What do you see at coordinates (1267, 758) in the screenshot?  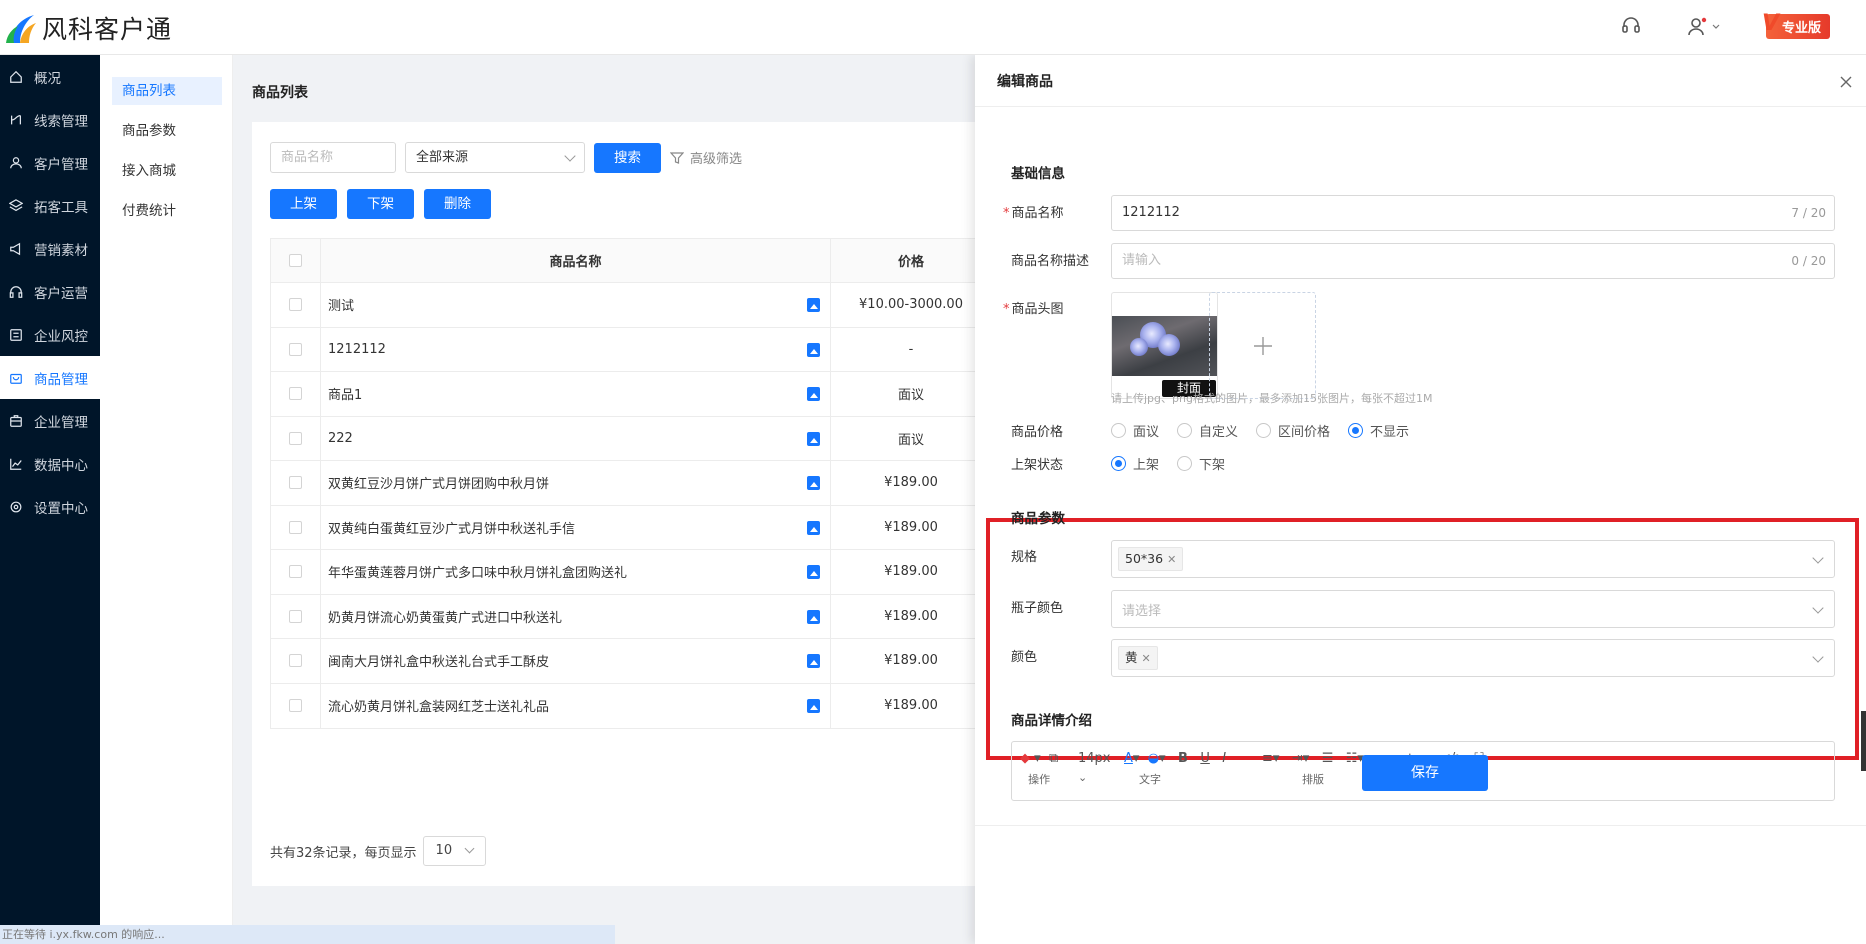 I see `align-icon: ≡` at bounding box center [1267, 758].